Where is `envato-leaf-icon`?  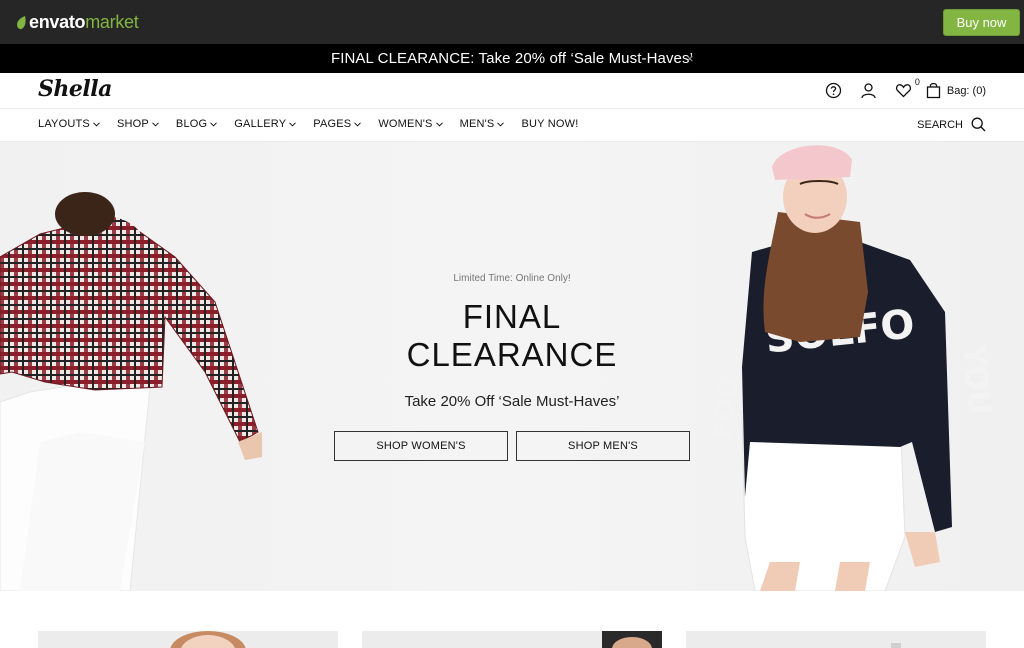 envato-leaf-icon is located at coordinates (21, 22).